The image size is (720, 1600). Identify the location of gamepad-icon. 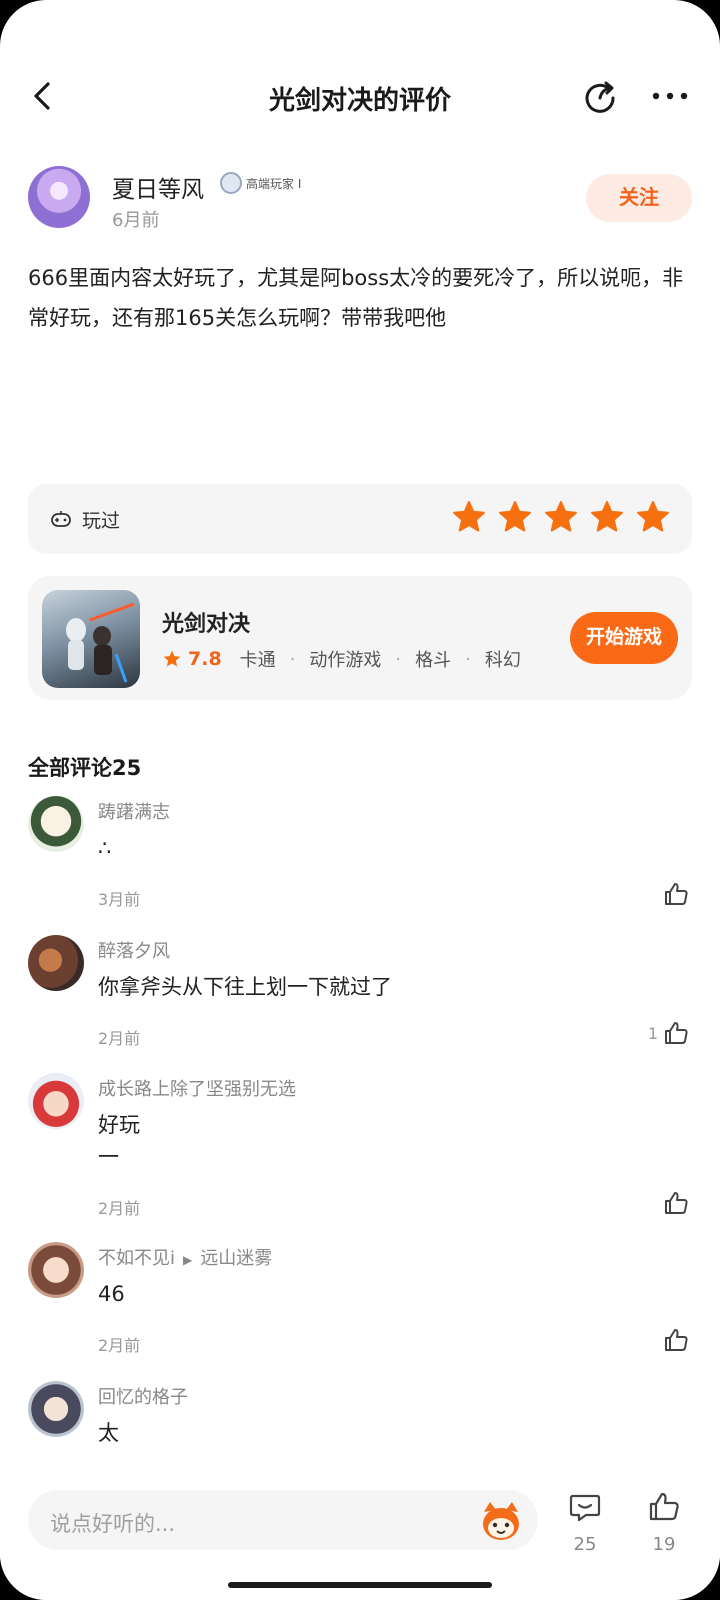
(61, 519).